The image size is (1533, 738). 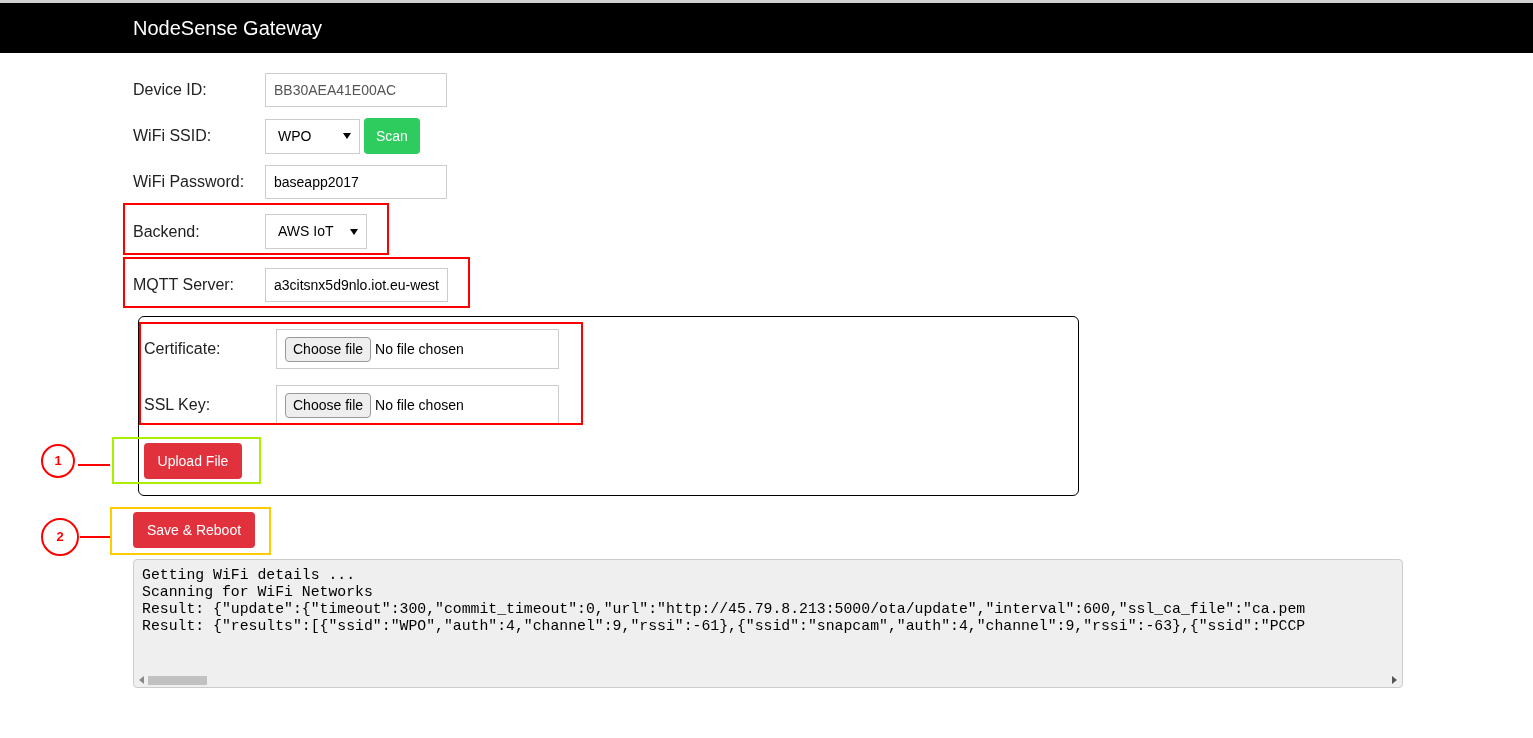 I want to click on upload-button: Upload File, so click(x=193, y=461).